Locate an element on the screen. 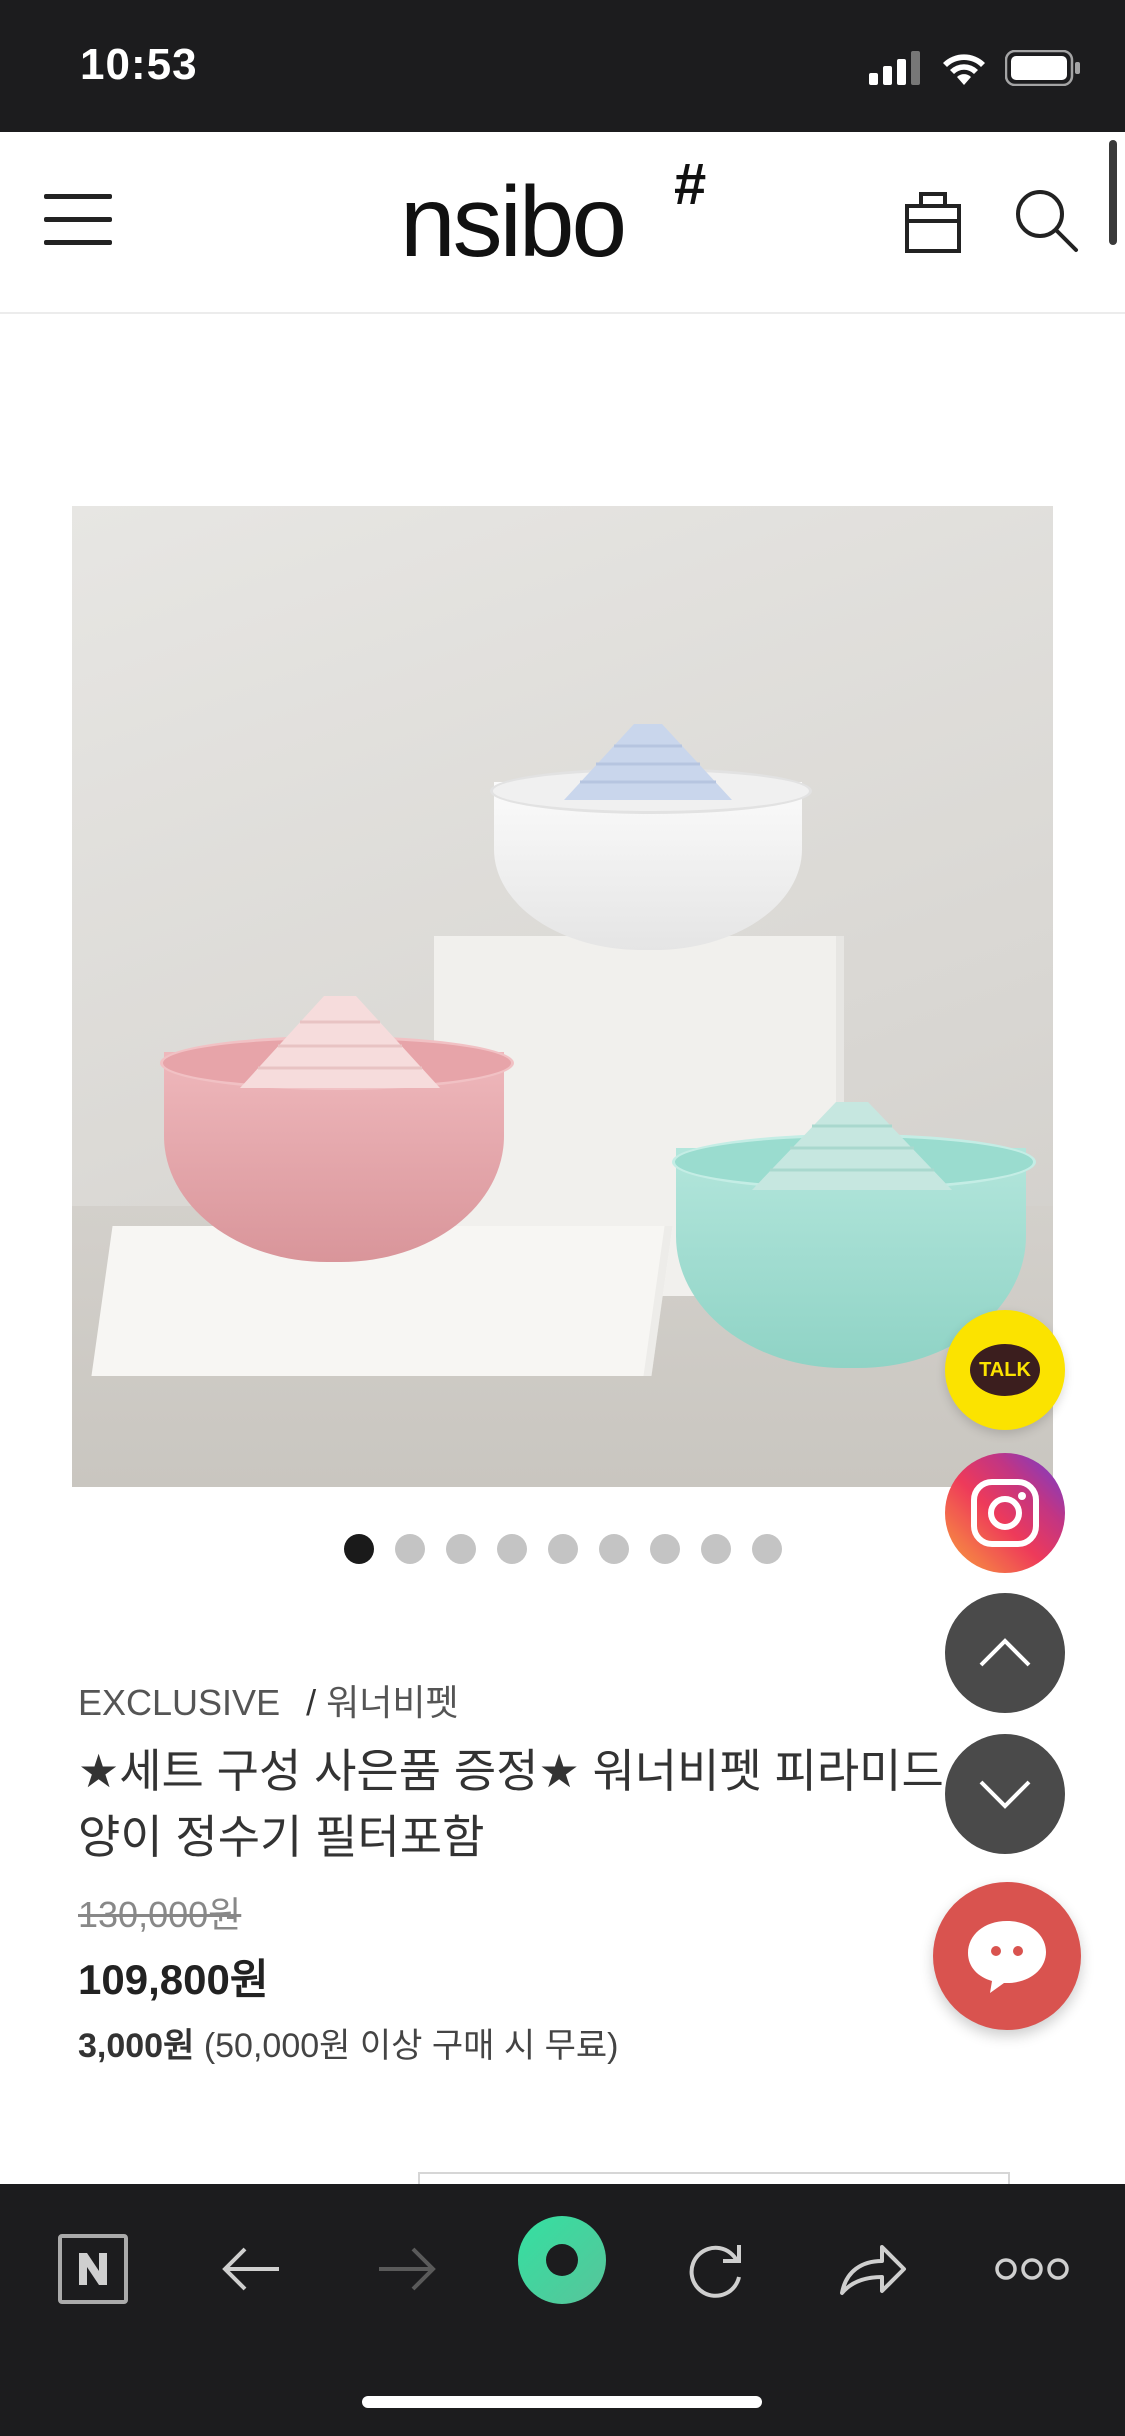 This screenshot has width=1125, height=2436. chat-button is located at coordinates (1007, 1956).